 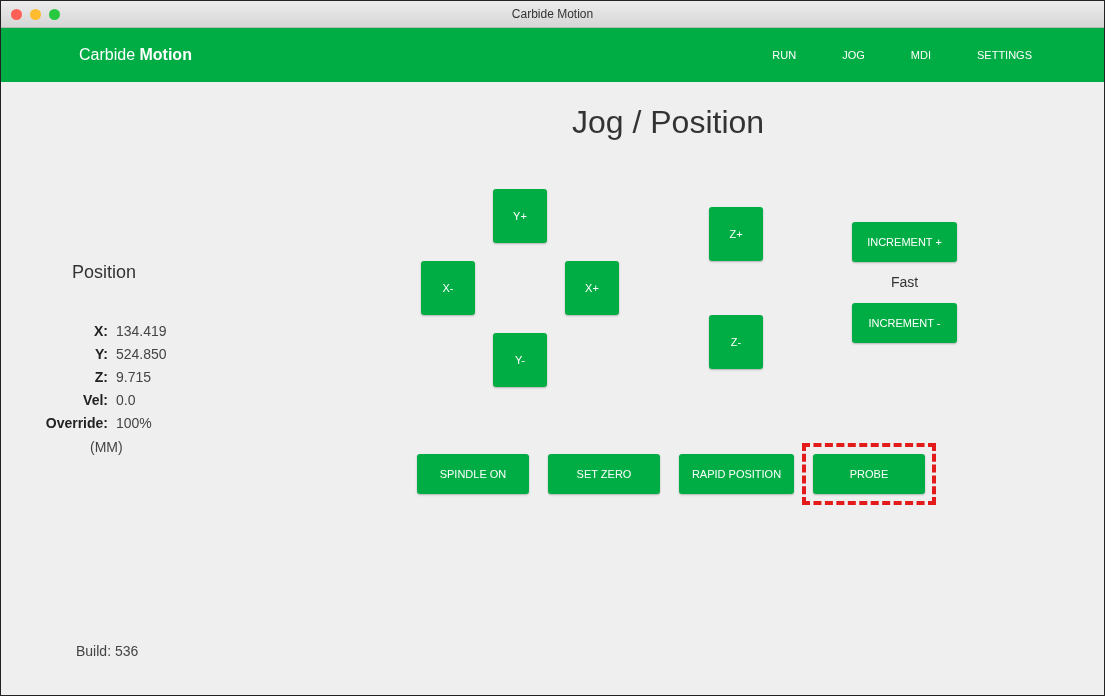 What do you see at coordinates (520, 360) in the screenshot?
I see `jog-button: Y-` at bounding box center [520, 360].